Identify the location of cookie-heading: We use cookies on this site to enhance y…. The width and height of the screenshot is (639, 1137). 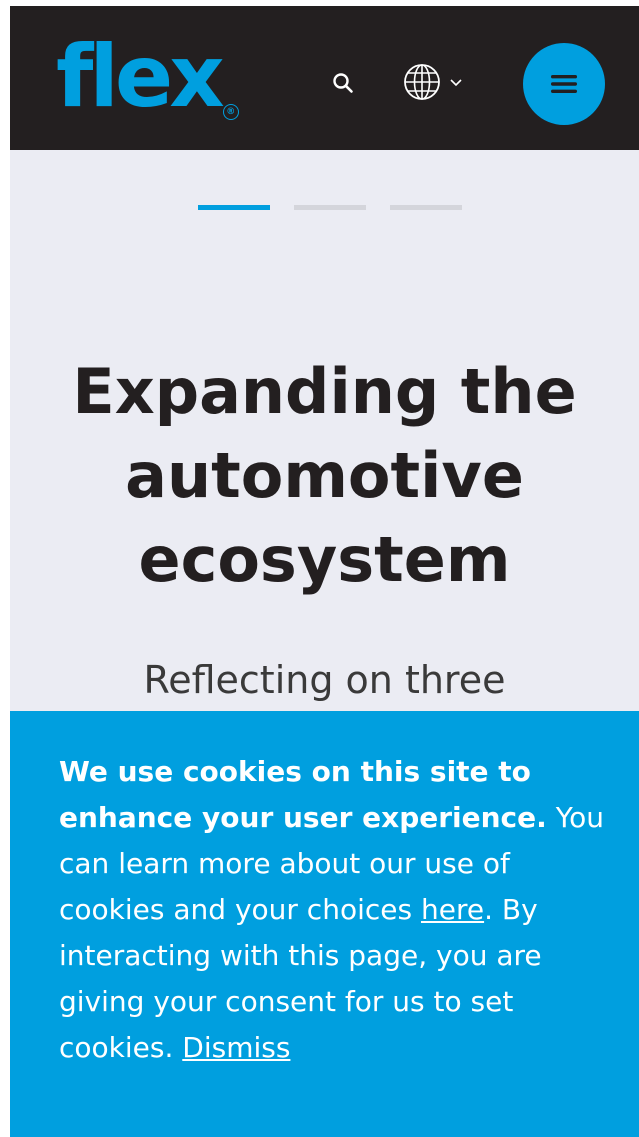
(303, 794).